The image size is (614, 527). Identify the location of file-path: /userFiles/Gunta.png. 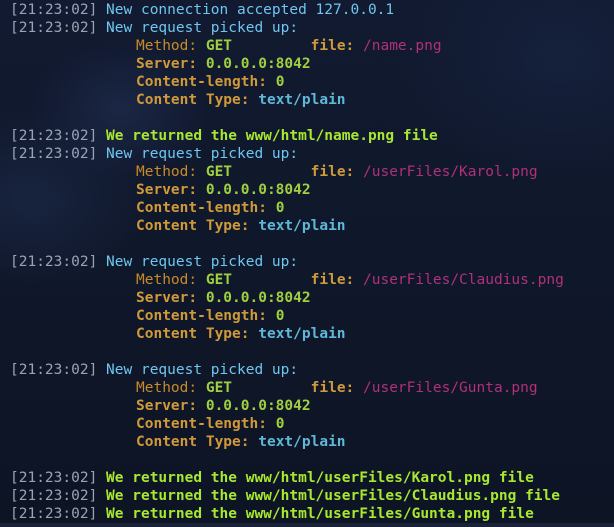
(450, 388).